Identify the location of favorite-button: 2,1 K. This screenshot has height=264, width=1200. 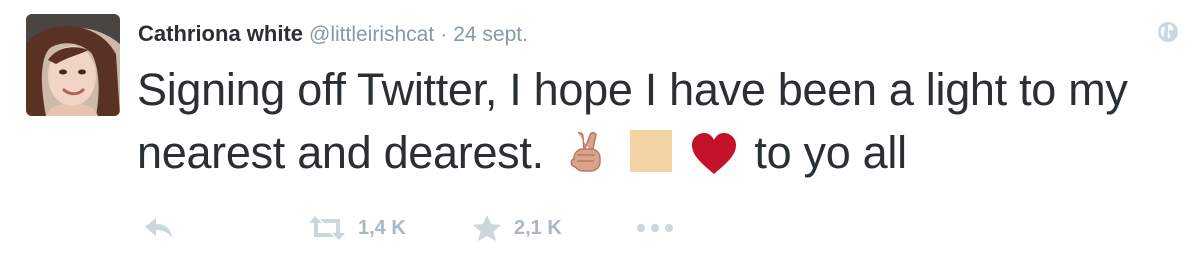
(517, 228).